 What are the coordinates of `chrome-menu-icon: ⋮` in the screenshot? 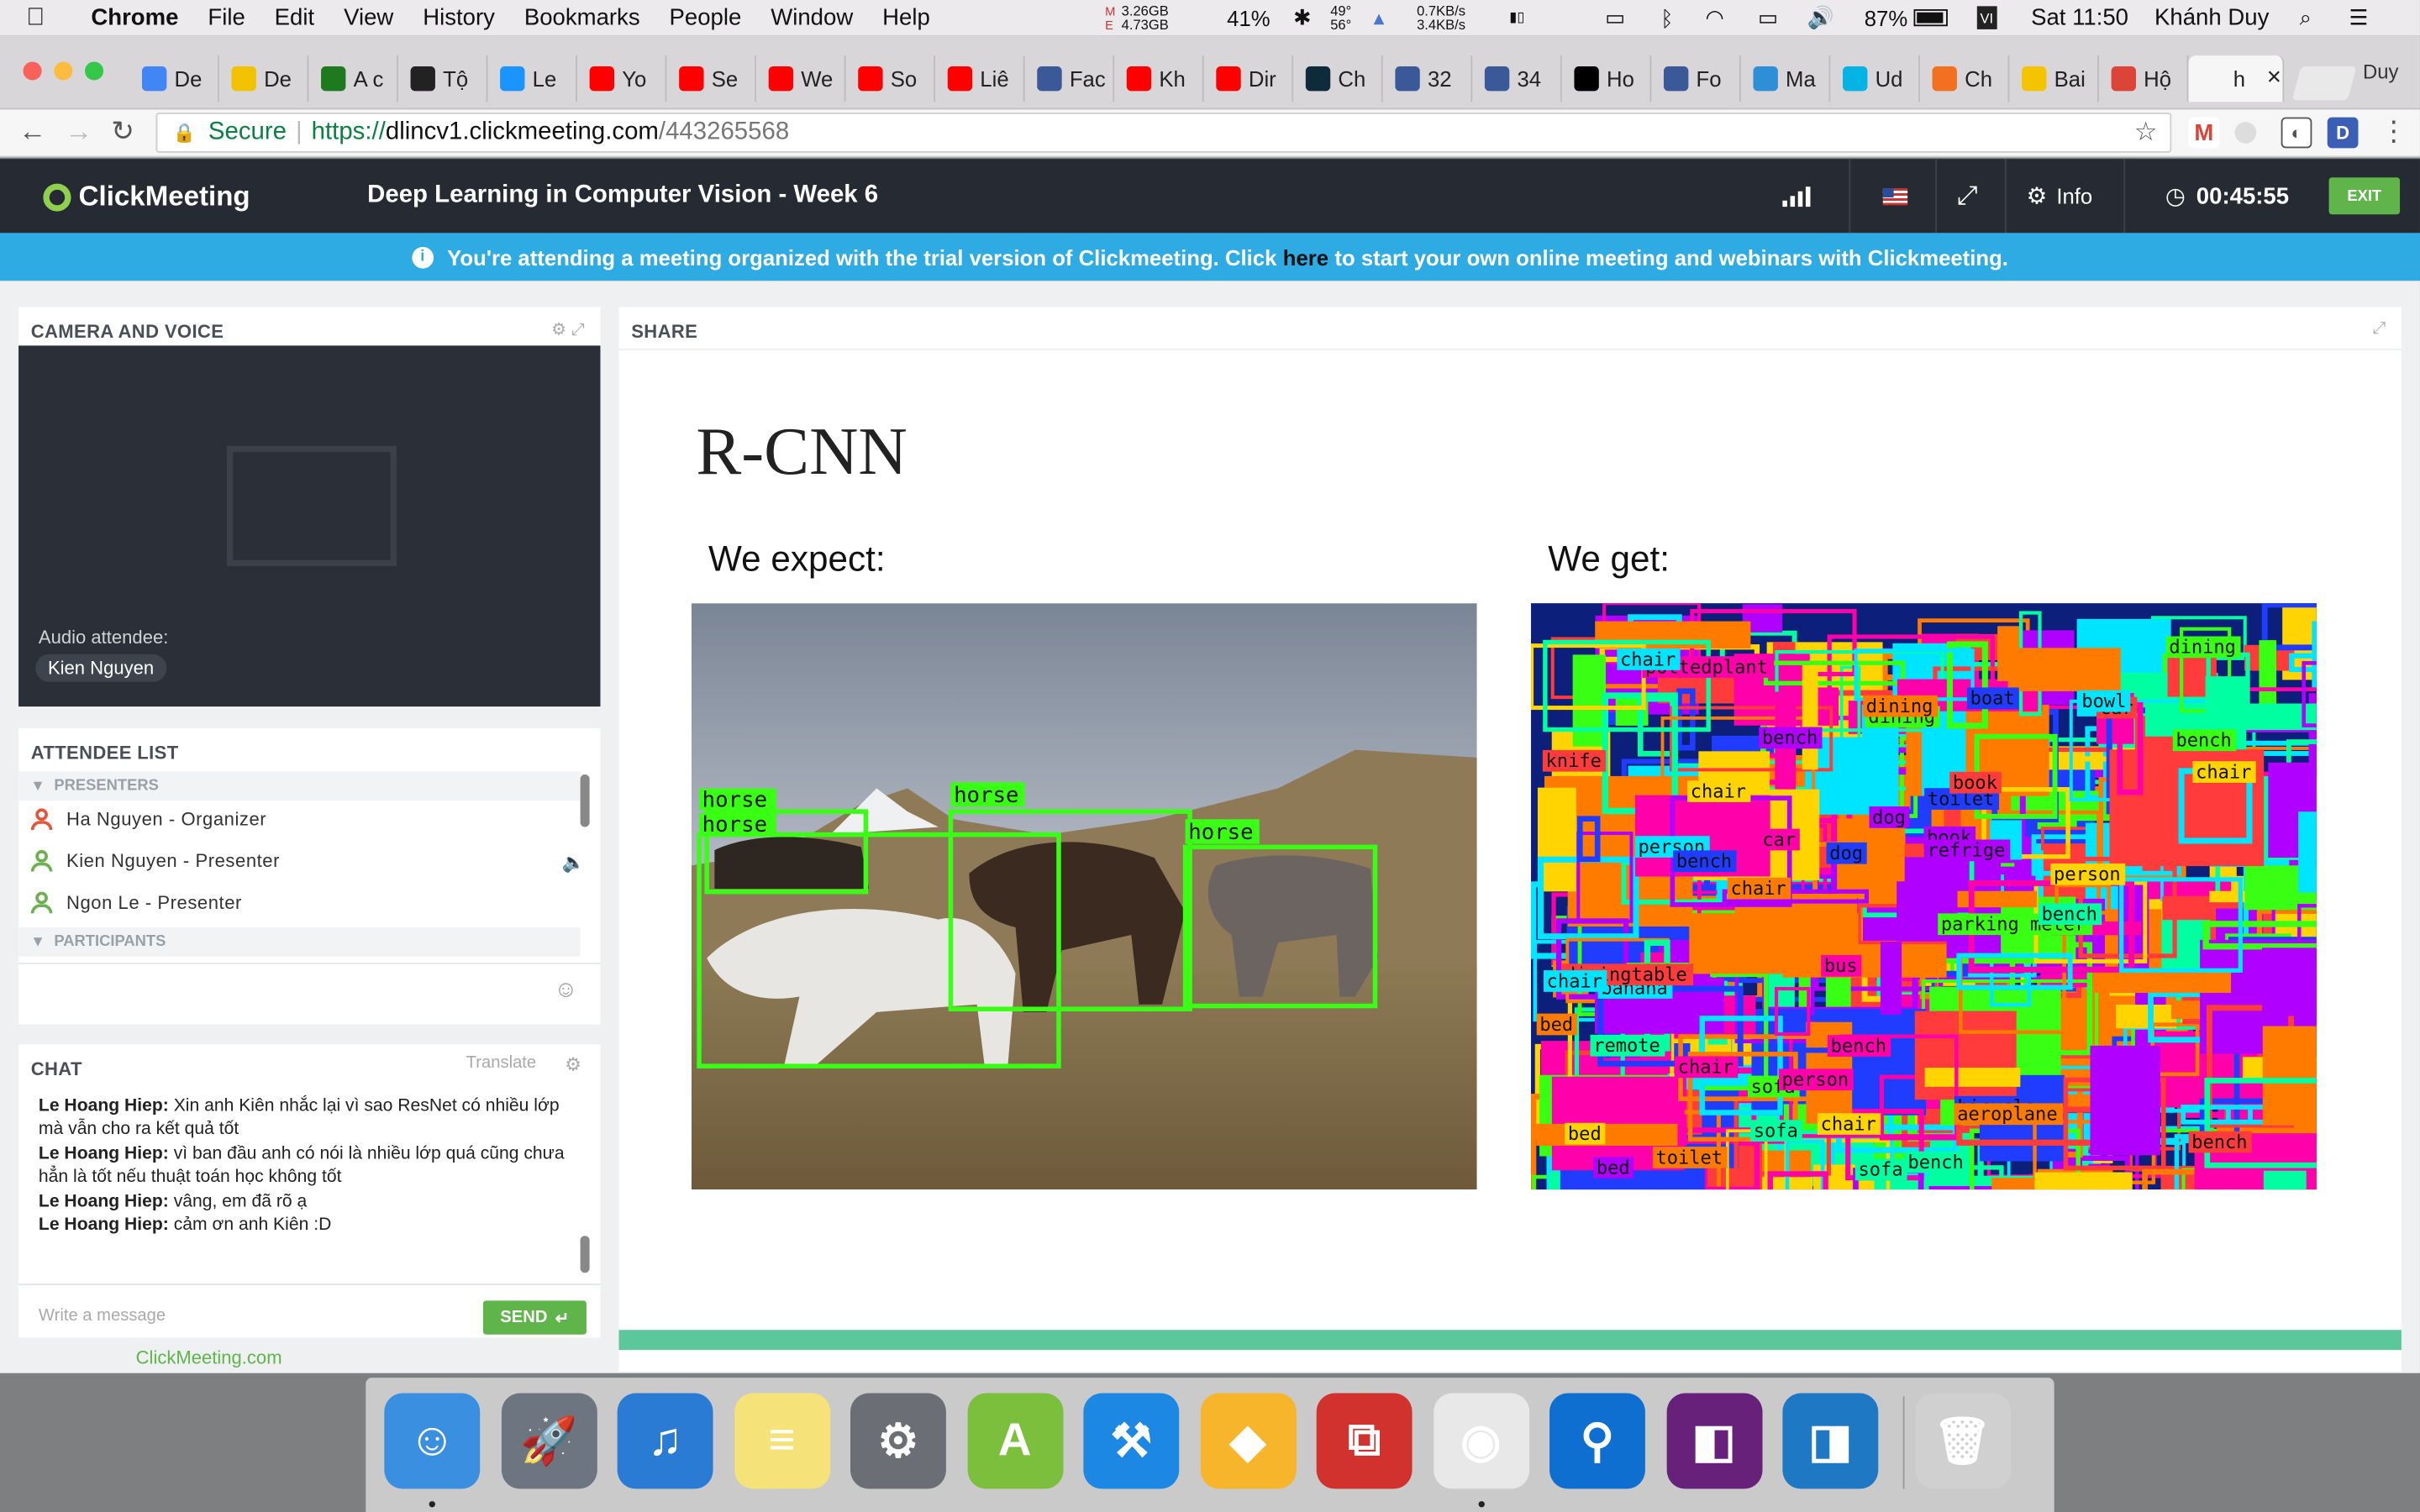 It's located at (2393, 132).